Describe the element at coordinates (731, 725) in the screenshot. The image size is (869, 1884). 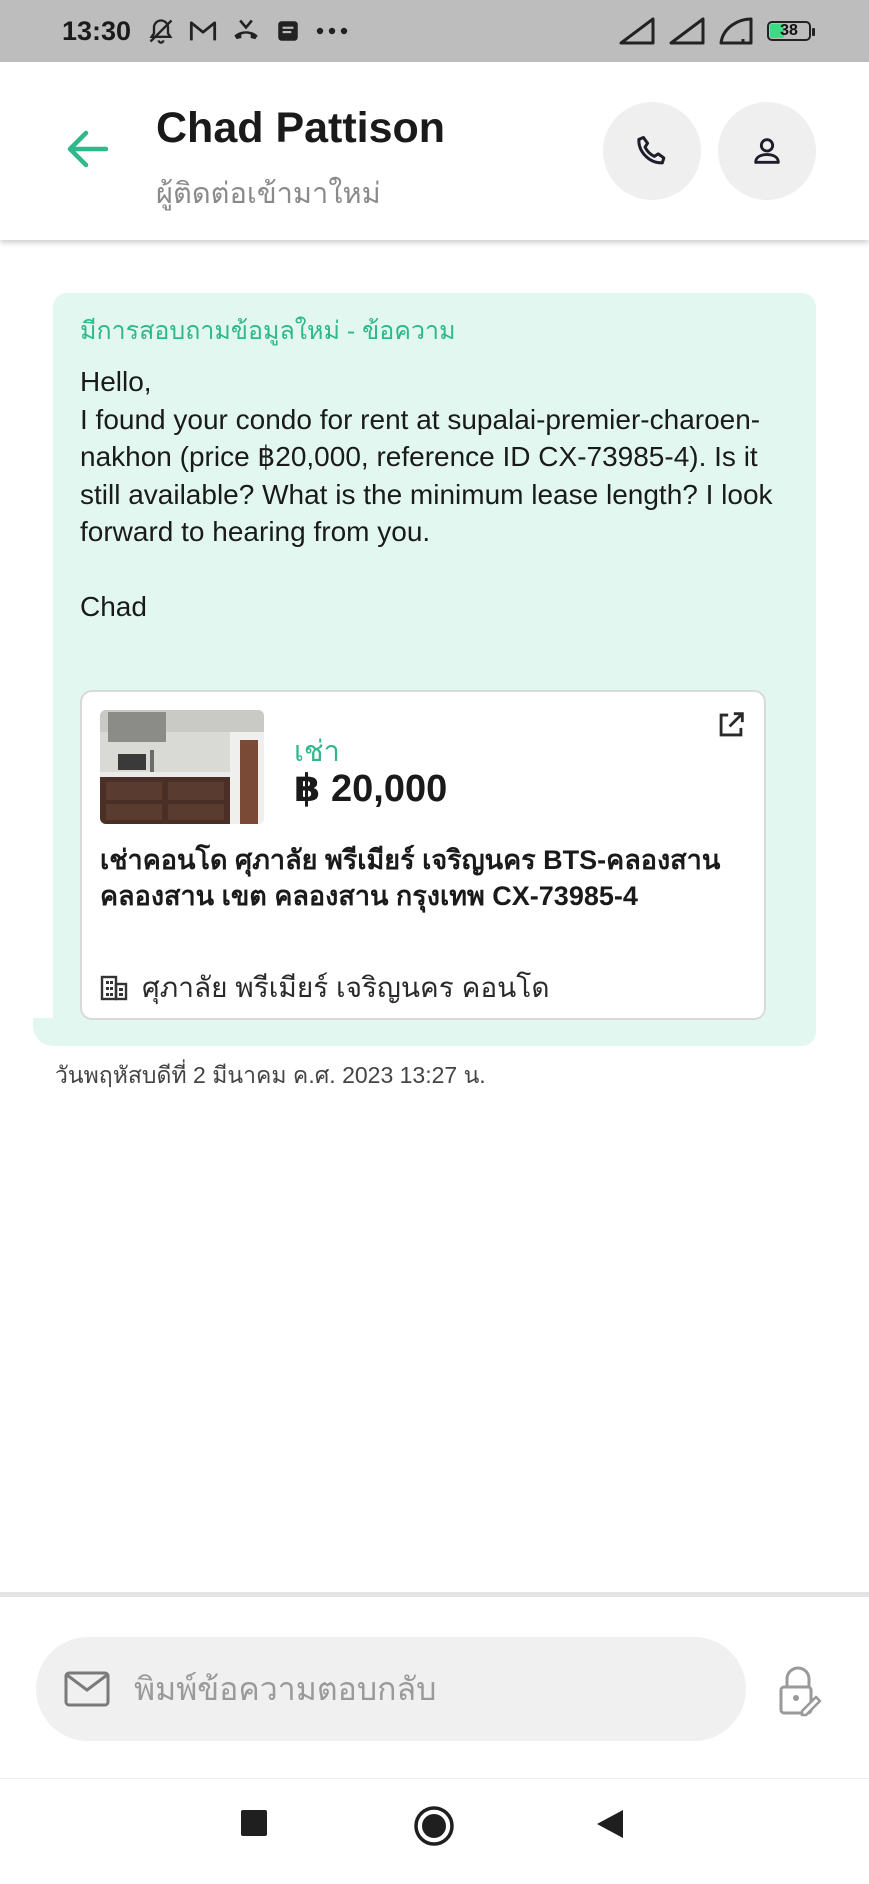
I see `open-external-icon` at that location.